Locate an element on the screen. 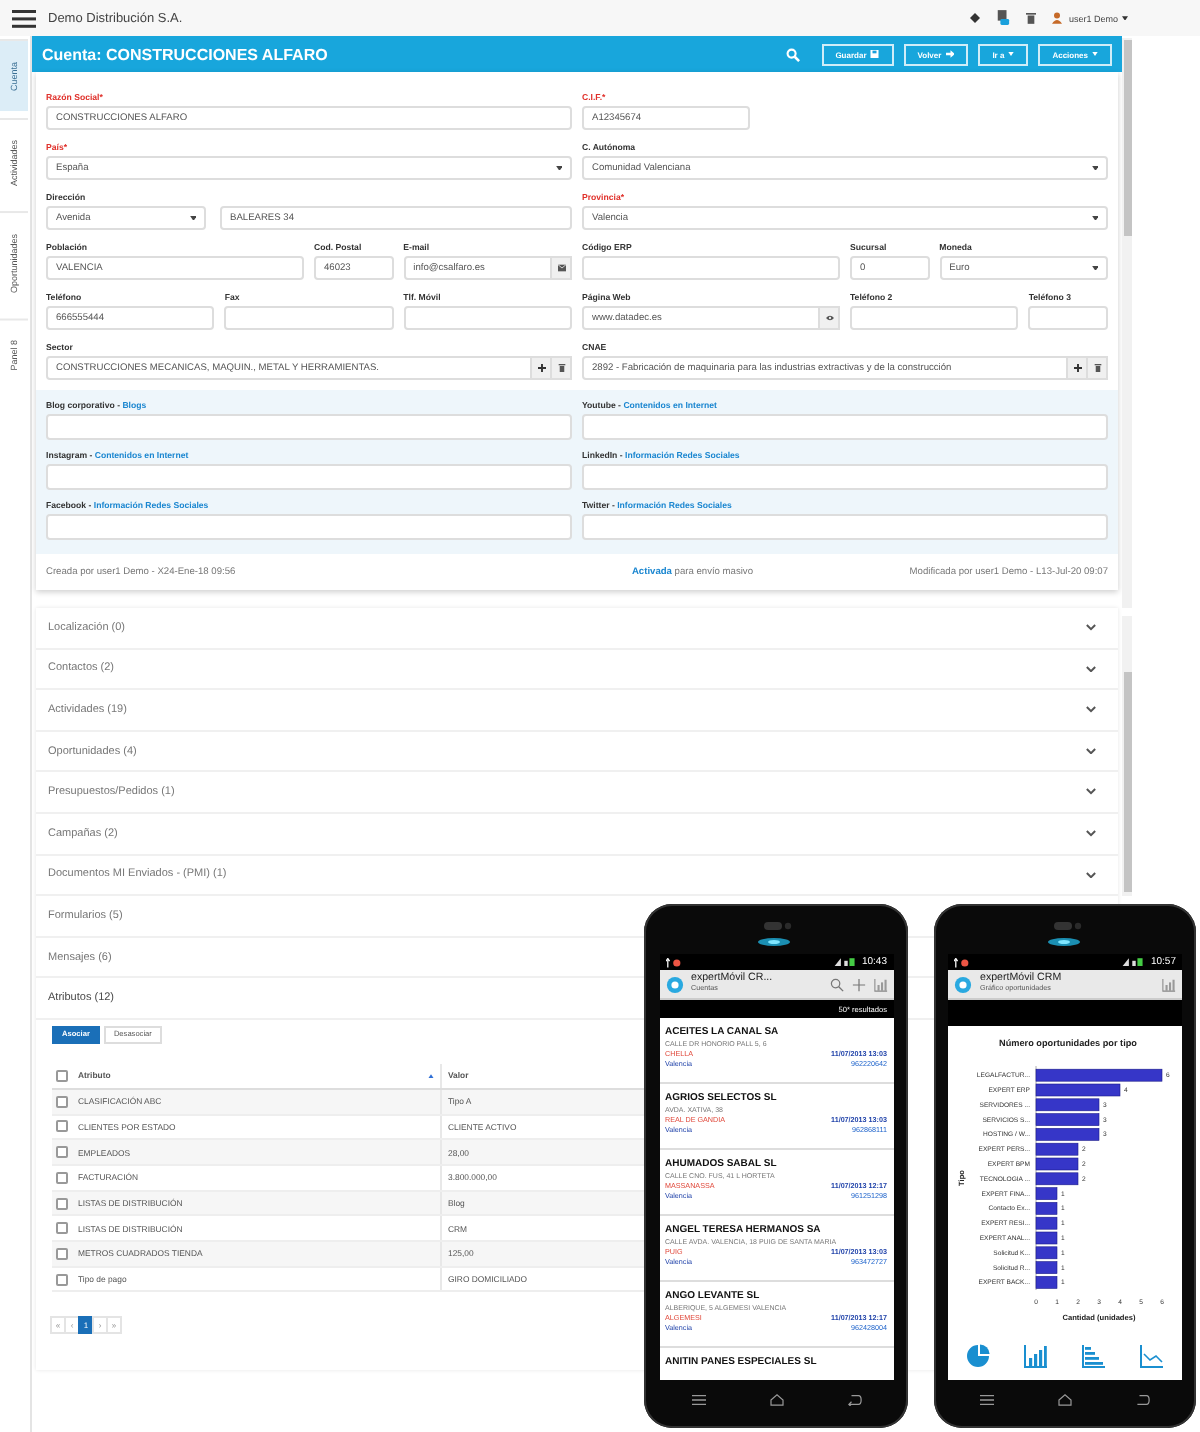 The image size is (1200, 1432). eye-icon is located at coordinates (829, 318).